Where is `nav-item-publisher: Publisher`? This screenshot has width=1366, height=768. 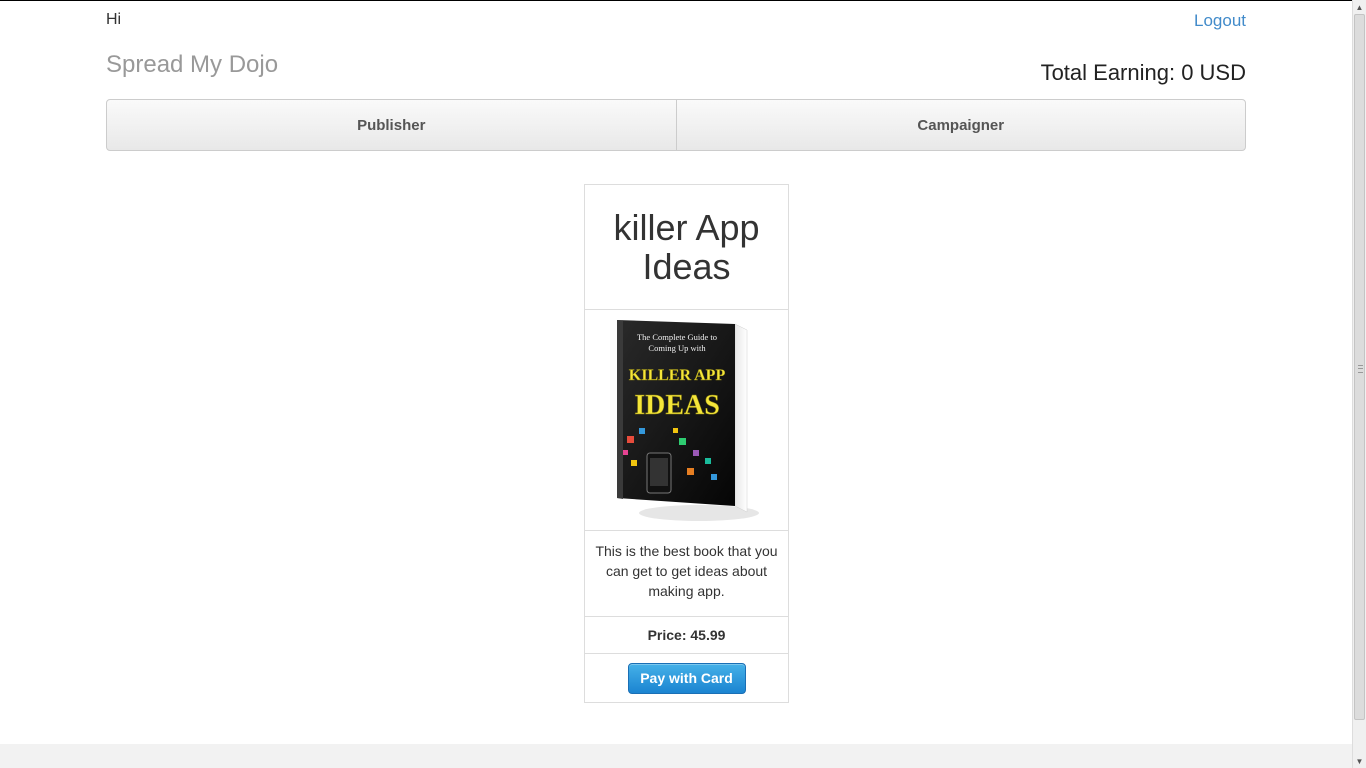 nav-item-publisher: Publisher is located at coordinates (391, 125).